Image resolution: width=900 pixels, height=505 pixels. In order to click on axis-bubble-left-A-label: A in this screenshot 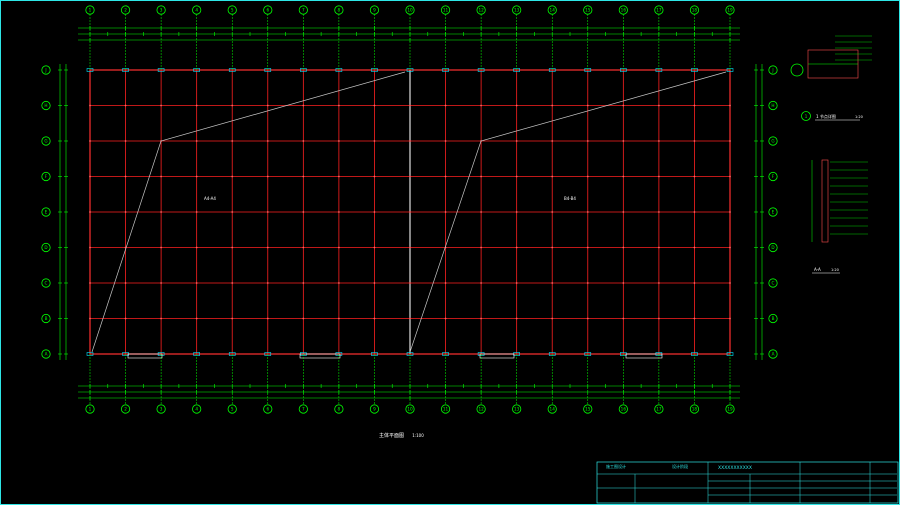, I will do `click(46, 354)`.